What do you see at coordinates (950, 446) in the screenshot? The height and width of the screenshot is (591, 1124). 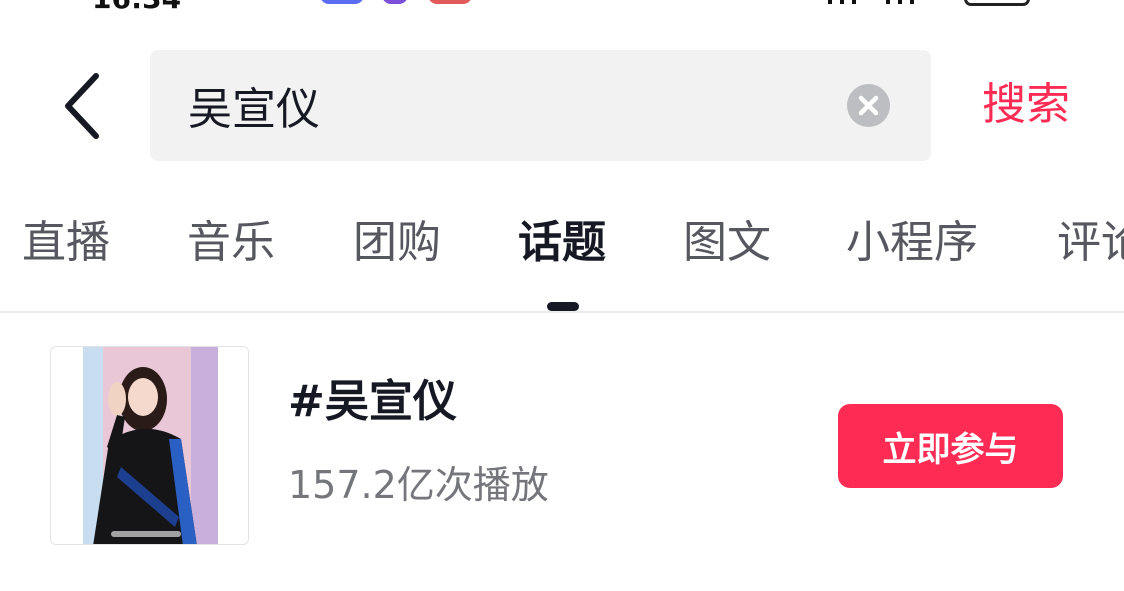 I see `join-topic-button: 立即参与` at bounding box center [950, 446].